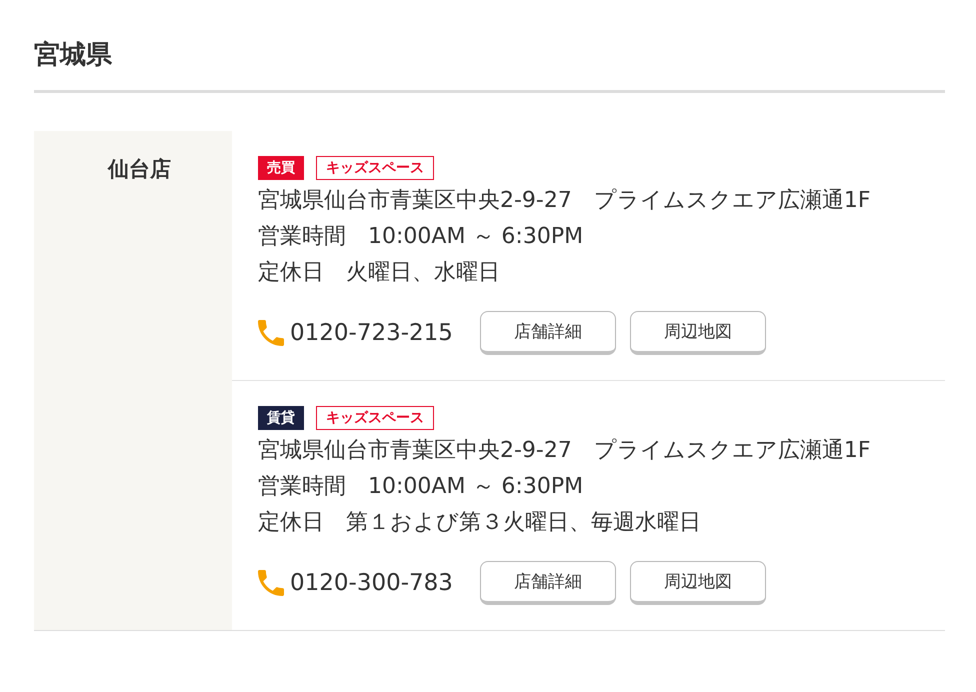  Describe the element at coordinates (281, 168) in the screenshot. I see `category-tag: 売買` at that location.